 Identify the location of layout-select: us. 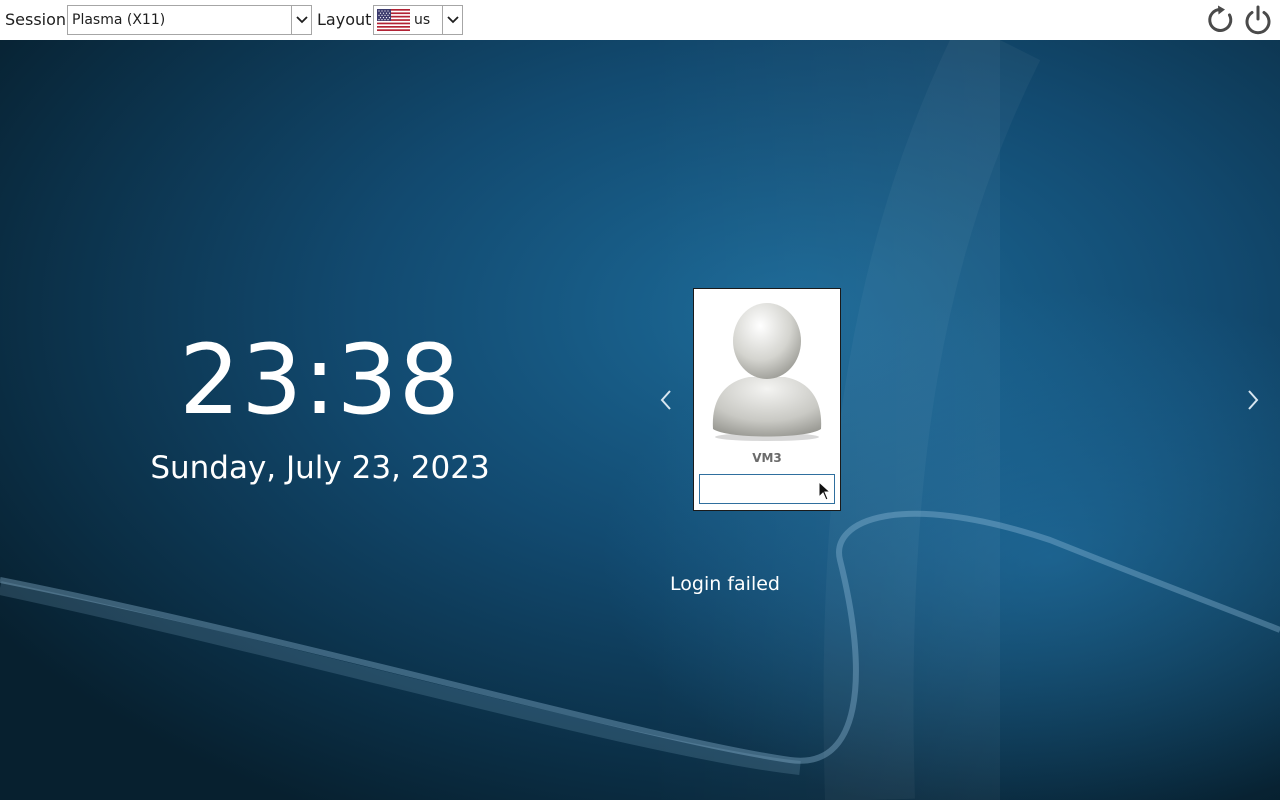
(418, 20).